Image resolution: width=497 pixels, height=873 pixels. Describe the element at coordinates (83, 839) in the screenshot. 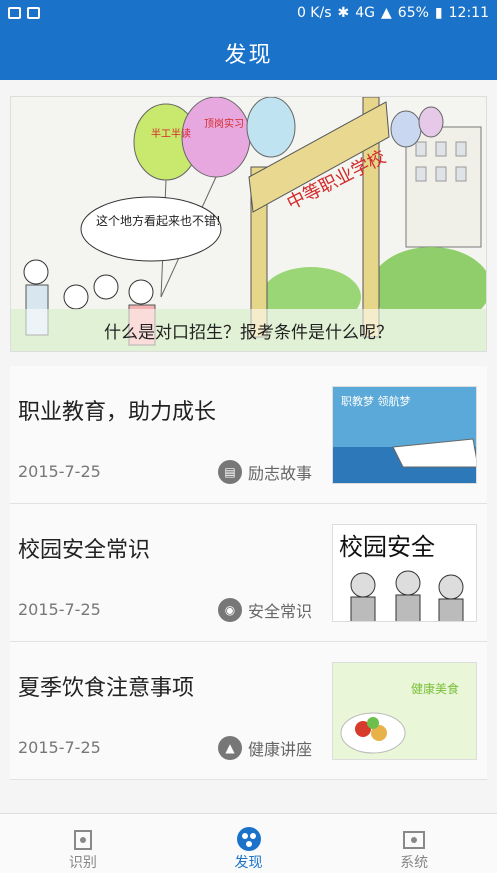

I see `scan-icon` at that location.